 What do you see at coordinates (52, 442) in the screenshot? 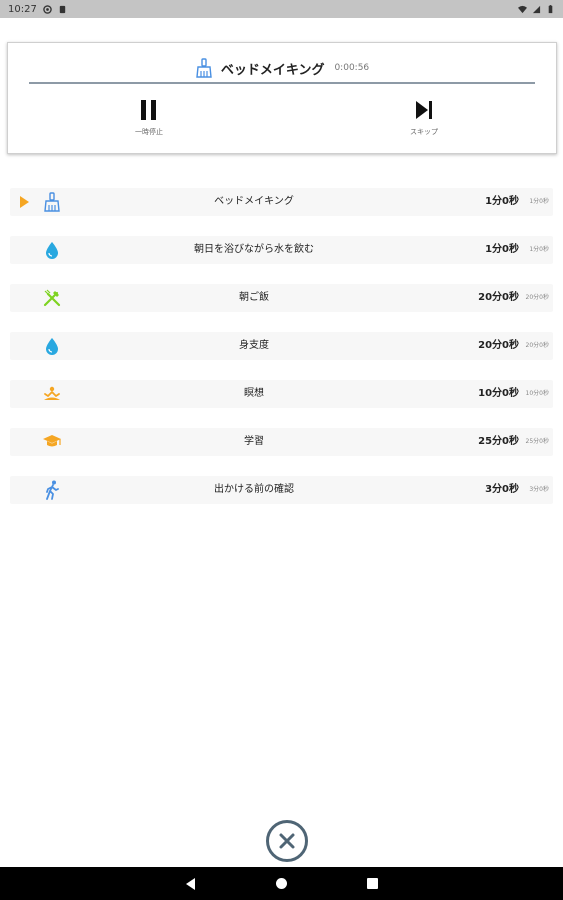
I see `graduation-cap-icon` at bounding box center [52, 442].